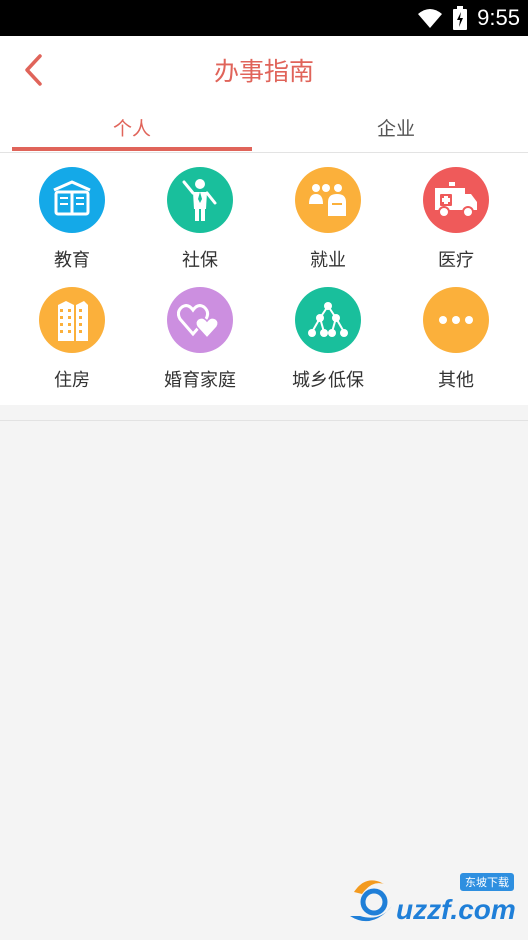 This screenshot has width=528, height=940. I want to click on book-icon, so click(72, 200).